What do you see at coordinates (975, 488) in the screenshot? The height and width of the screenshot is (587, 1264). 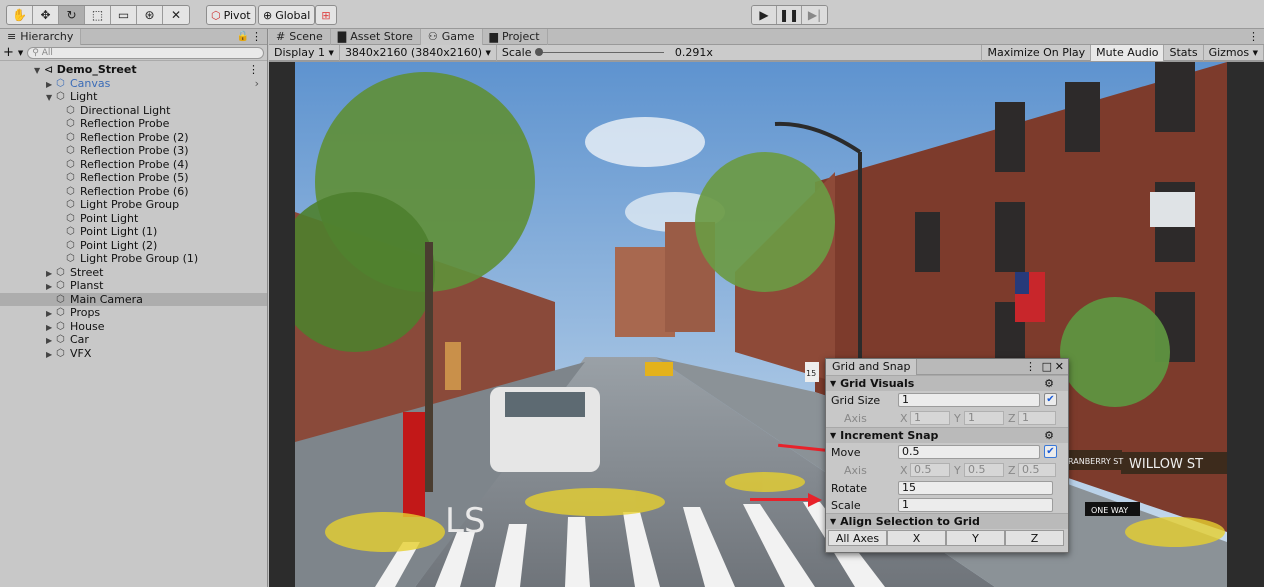 I see `rotate-field: 15` at bounding box center [975, 488].